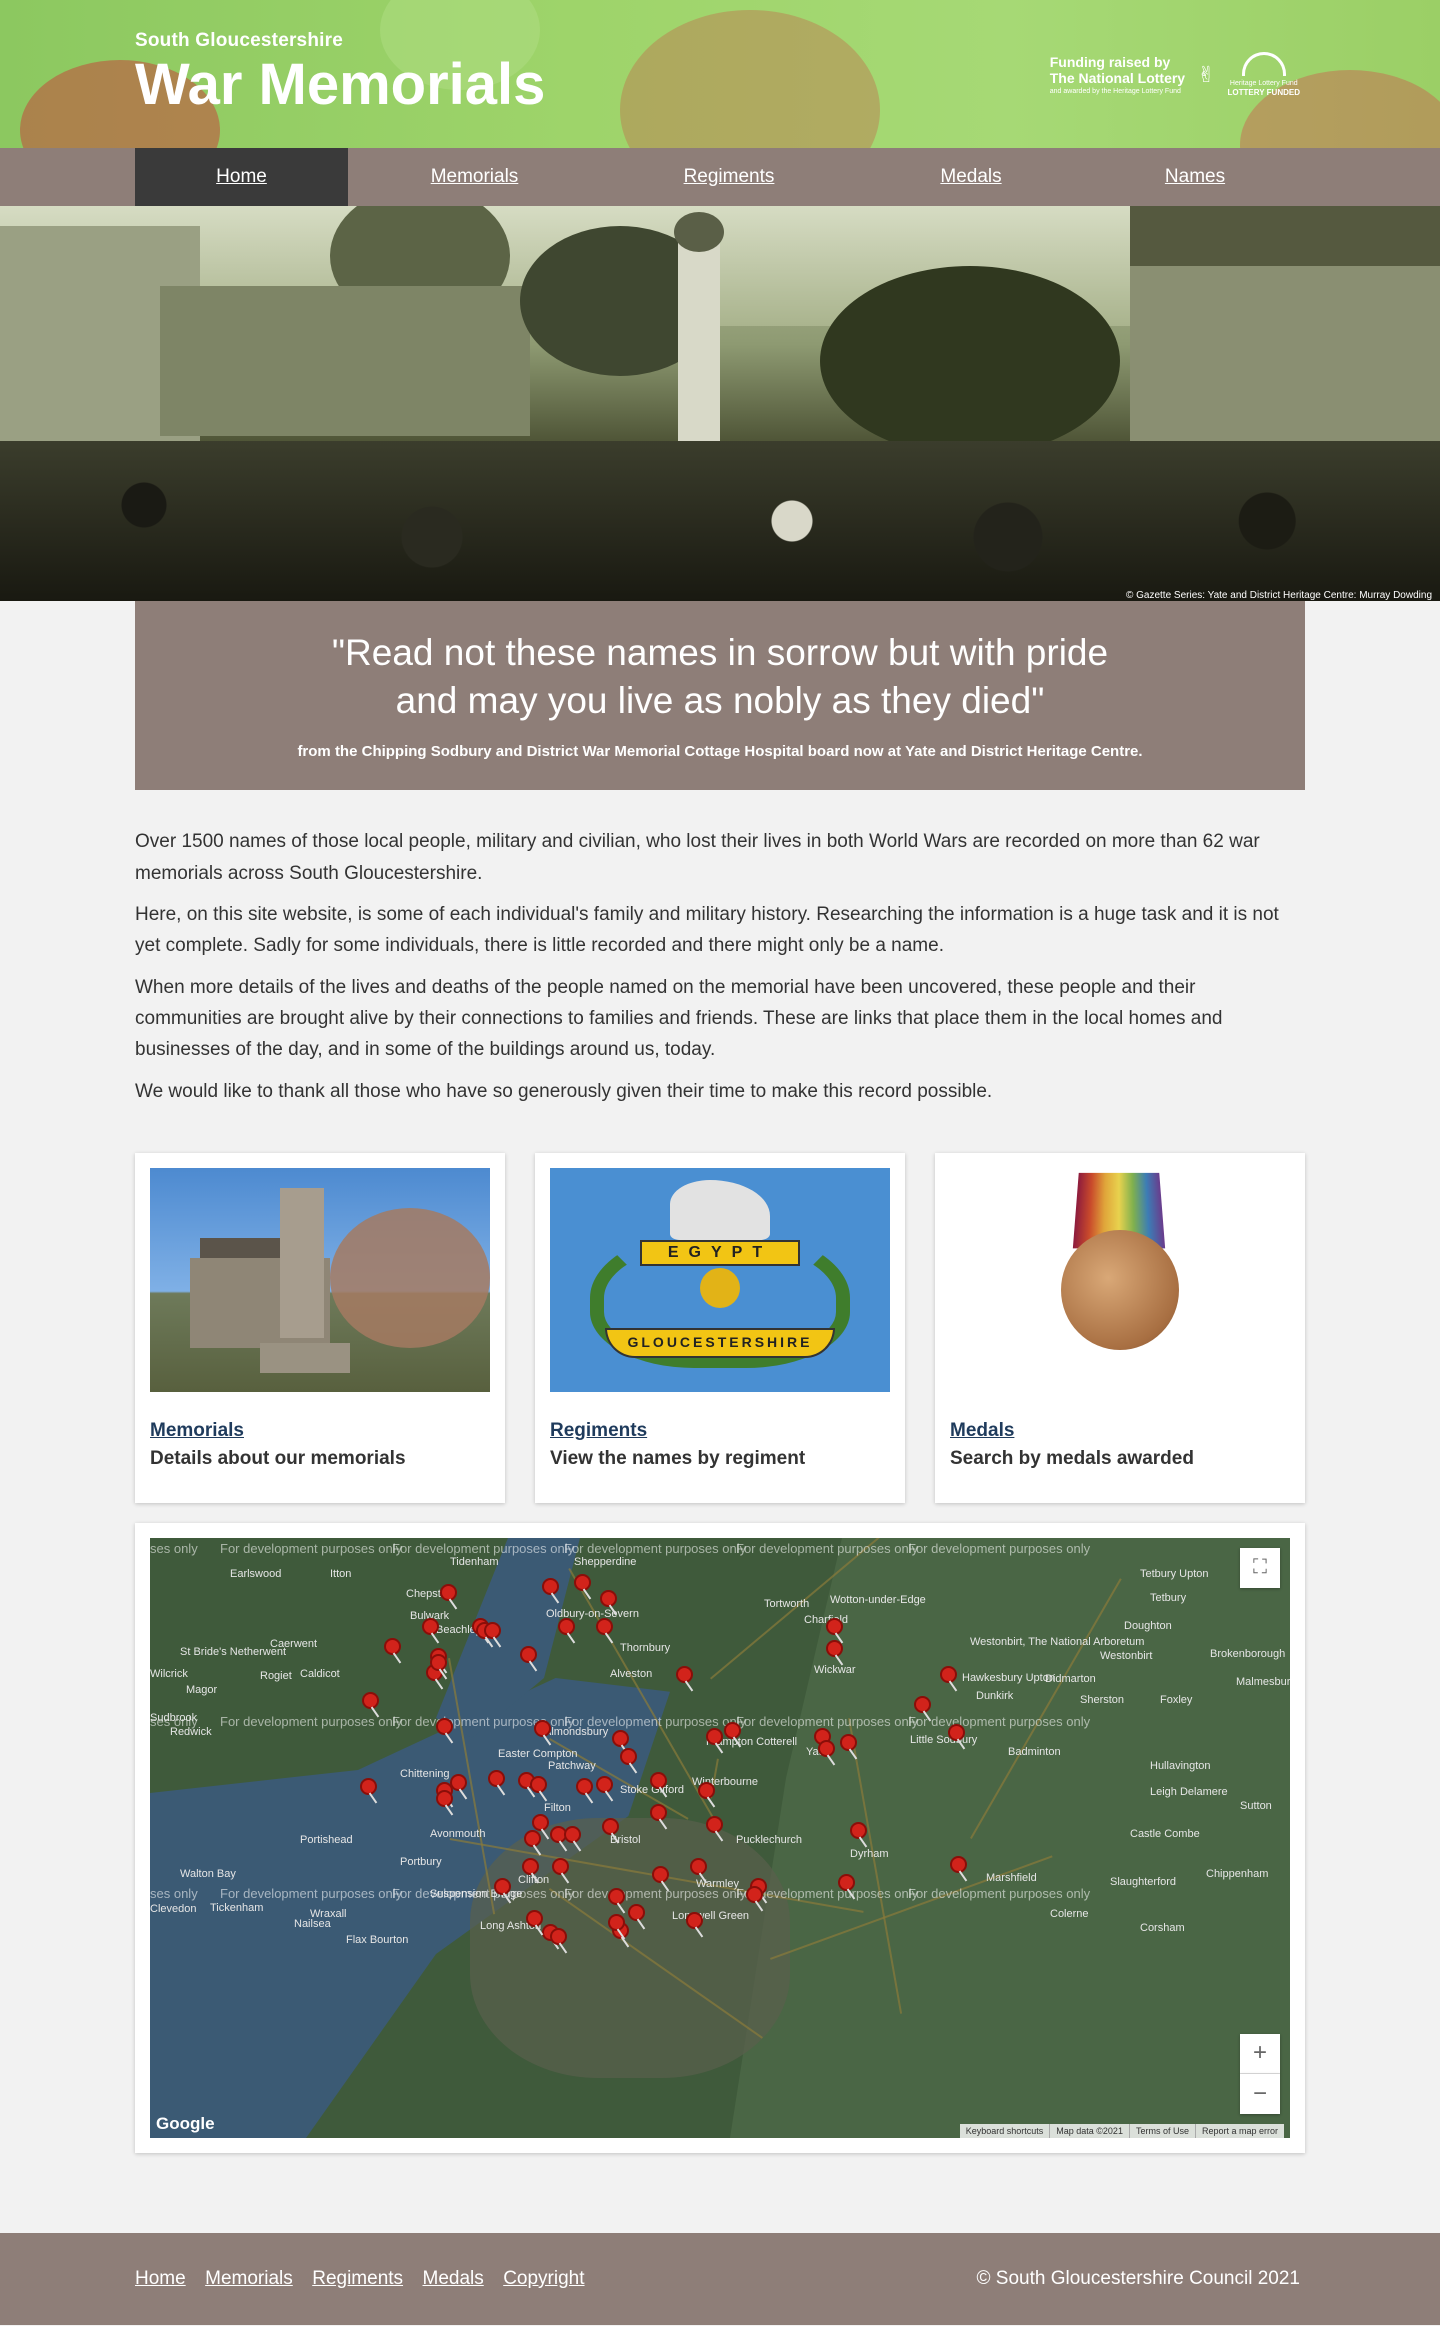  I want to click on map-place-label: Thornbury, so click(645, 1647).